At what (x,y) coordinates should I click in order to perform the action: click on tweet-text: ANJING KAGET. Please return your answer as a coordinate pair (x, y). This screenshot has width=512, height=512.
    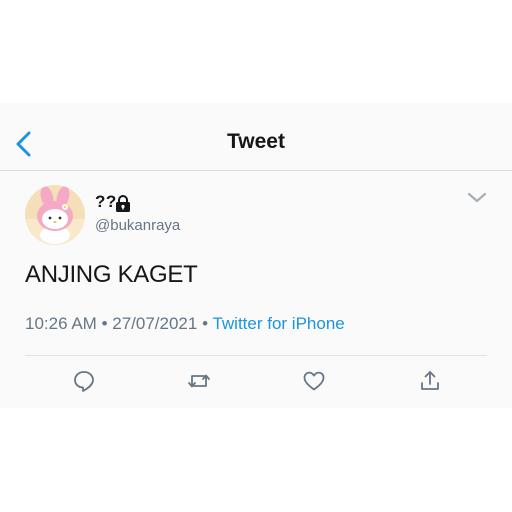
    Looking at the image, I should click on (111, 274).